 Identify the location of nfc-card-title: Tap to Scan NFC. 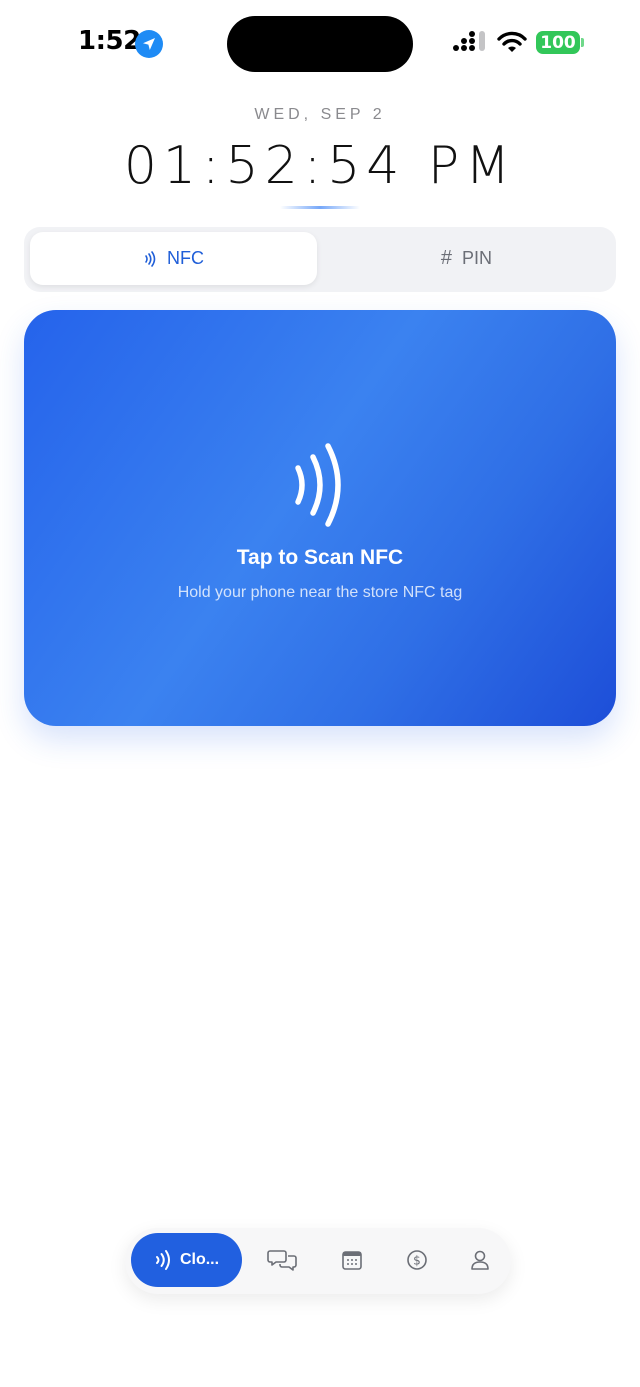
(320, 557).